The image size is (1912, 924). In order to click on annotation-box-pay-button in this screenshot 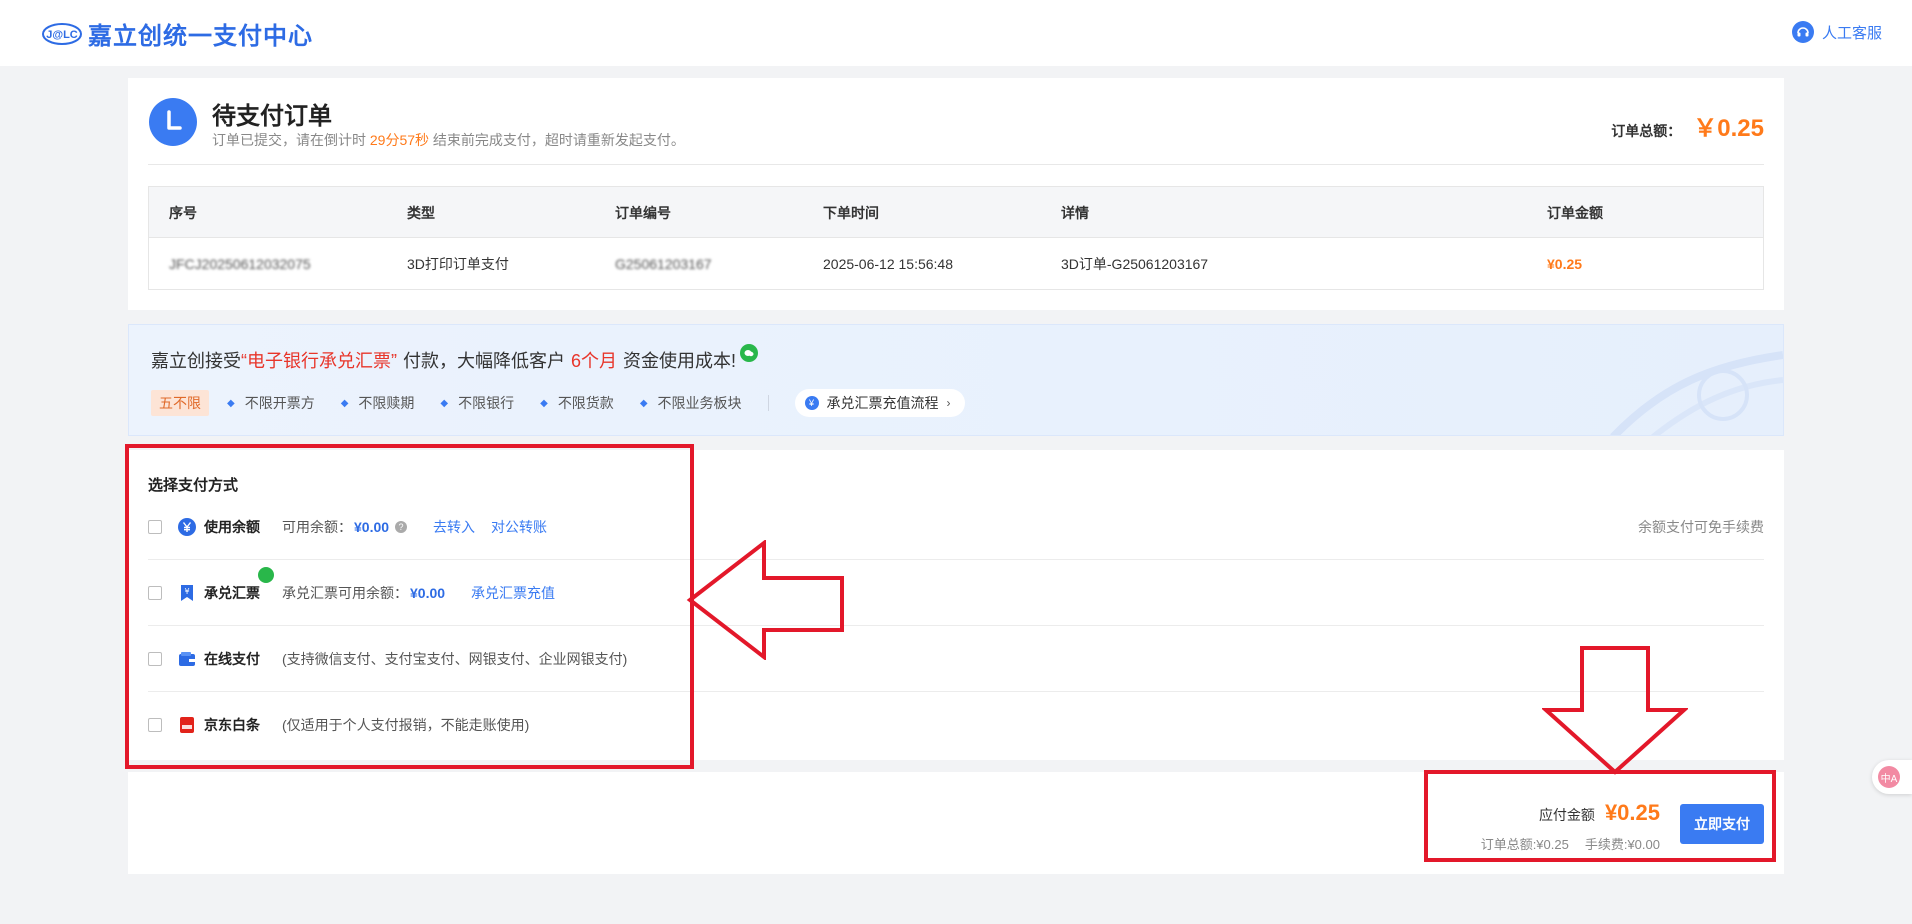, I will do `click(1600, 816)`.